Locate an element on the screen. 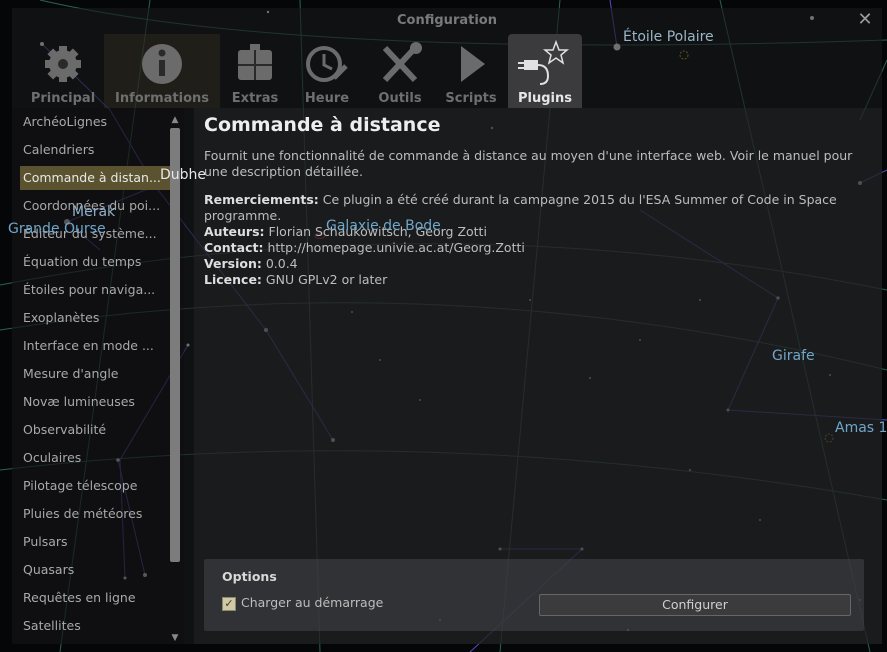 The width and height of the screenshot is (887, 652). list-item: Observabilité is located at coordinates (95, 430).